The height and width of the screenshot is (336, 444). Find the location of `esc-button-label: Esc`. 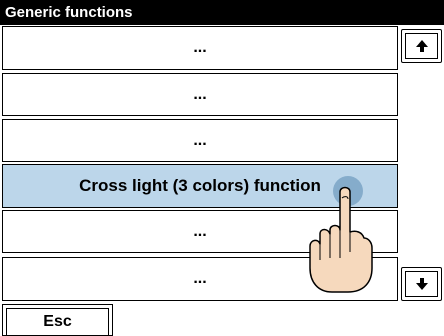

esc-button-label: Esc is located at coordinates (57, 321).